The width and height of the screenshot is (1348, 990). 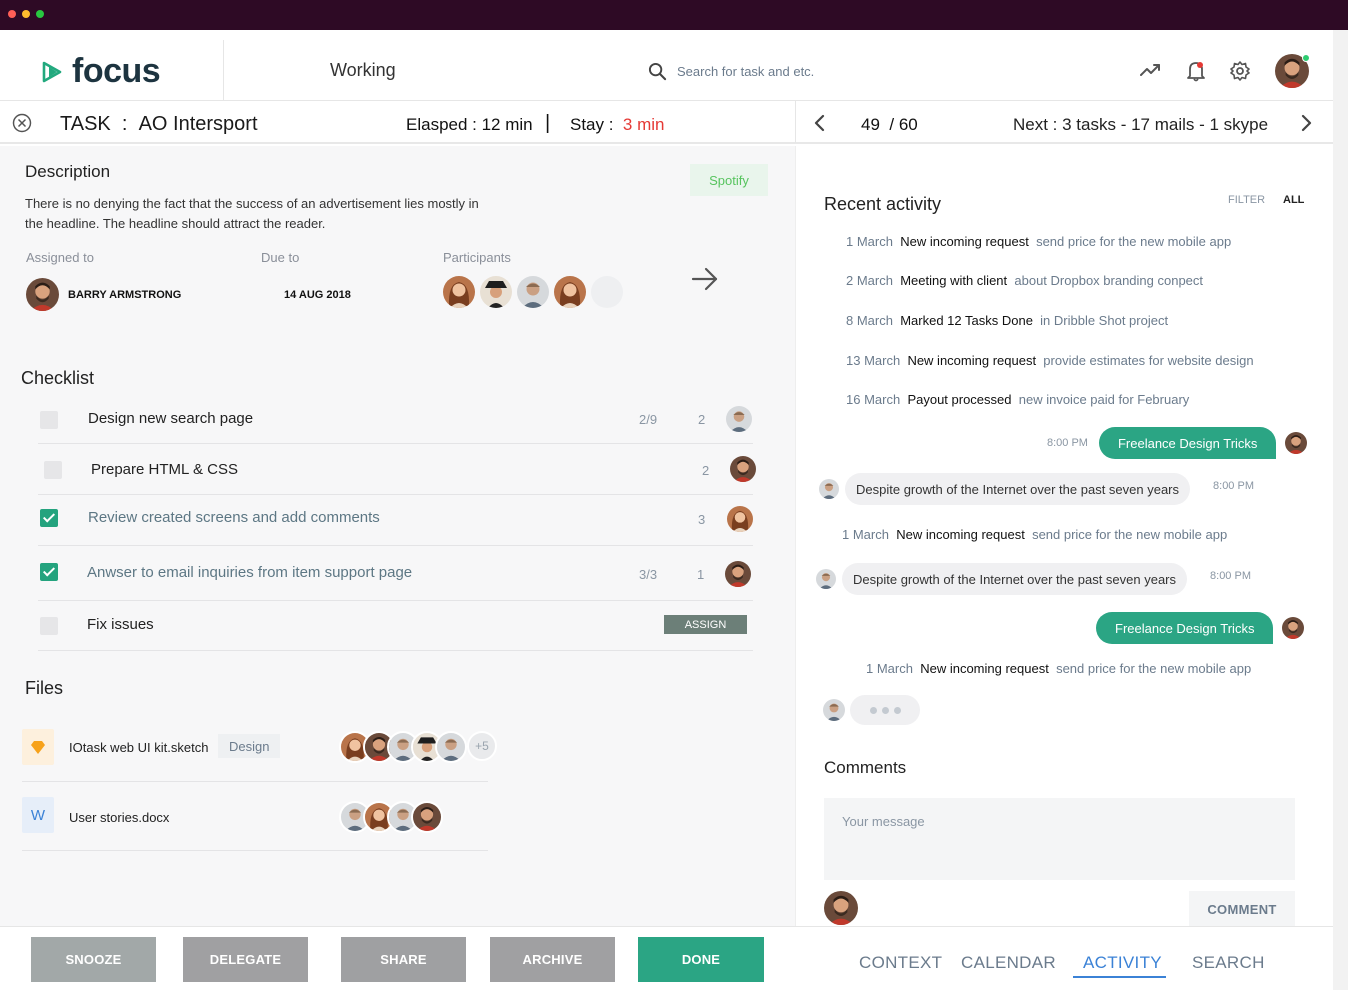 I want to click on file-name: IOtask web UI kit.sketch, so click(x=138, y=747).